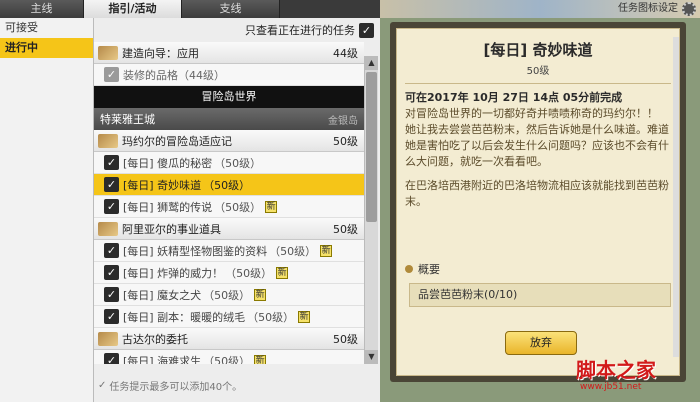  Describe the element at coordinates (184, 317) in the screenshot. I see `quest-label: [每日] 副本：暖暖的绒毛` at that location.